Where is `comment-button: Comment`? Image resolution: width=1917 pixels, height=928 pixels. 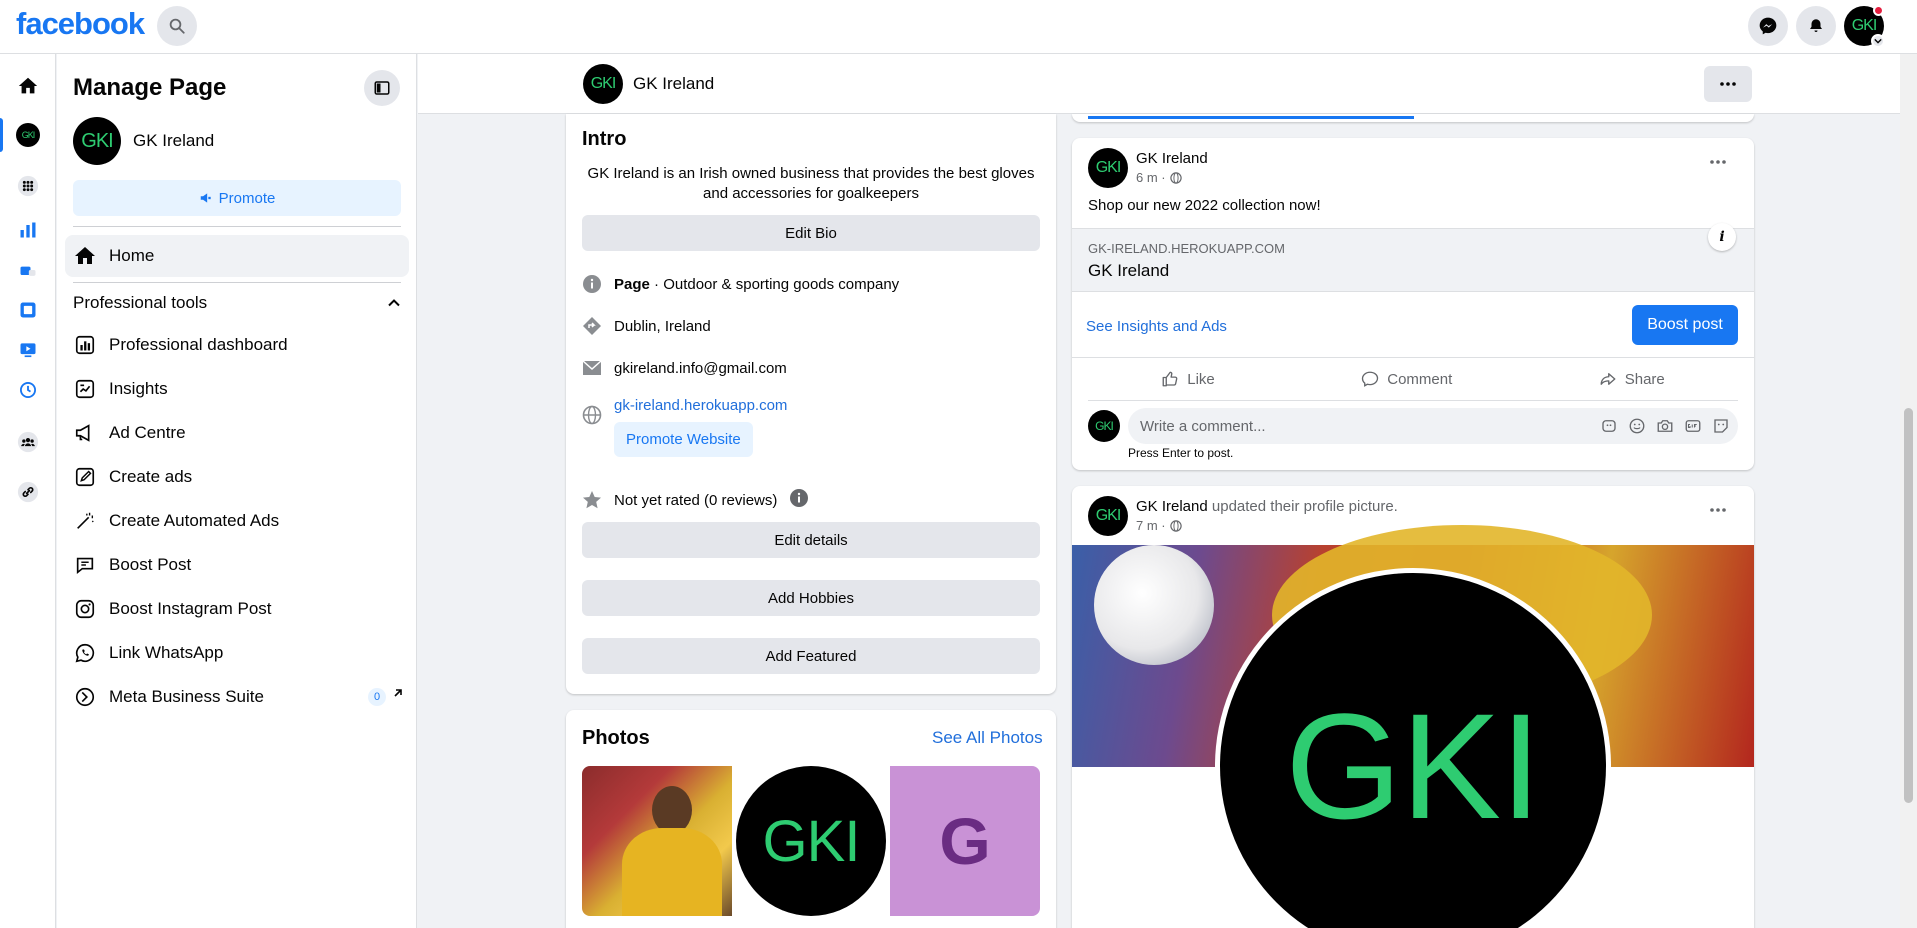 comment-button: Comment is located at coordinates (1406, 379).